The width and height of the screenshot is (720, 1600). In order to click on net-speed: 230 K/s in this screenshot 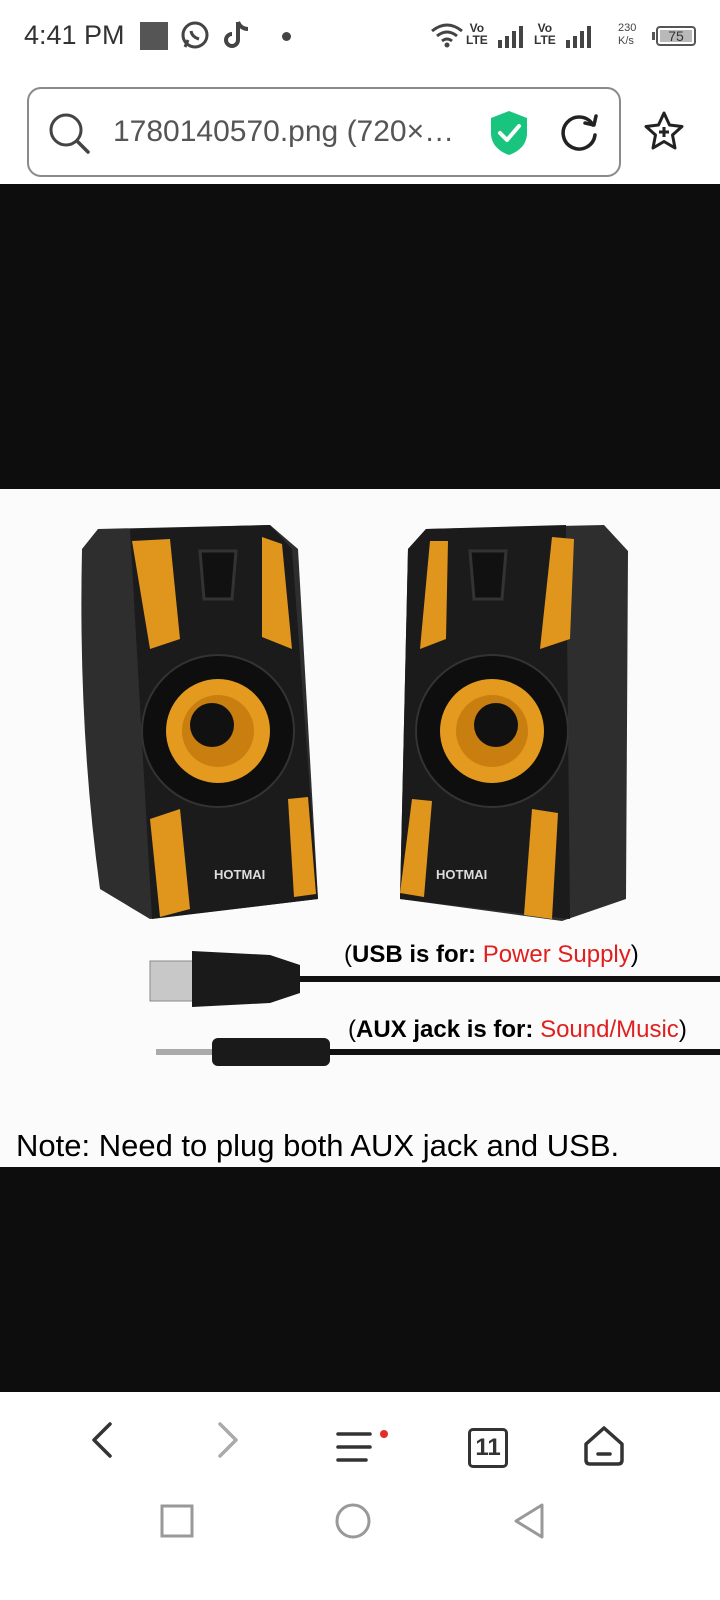, I will do `click(627, 35)`.